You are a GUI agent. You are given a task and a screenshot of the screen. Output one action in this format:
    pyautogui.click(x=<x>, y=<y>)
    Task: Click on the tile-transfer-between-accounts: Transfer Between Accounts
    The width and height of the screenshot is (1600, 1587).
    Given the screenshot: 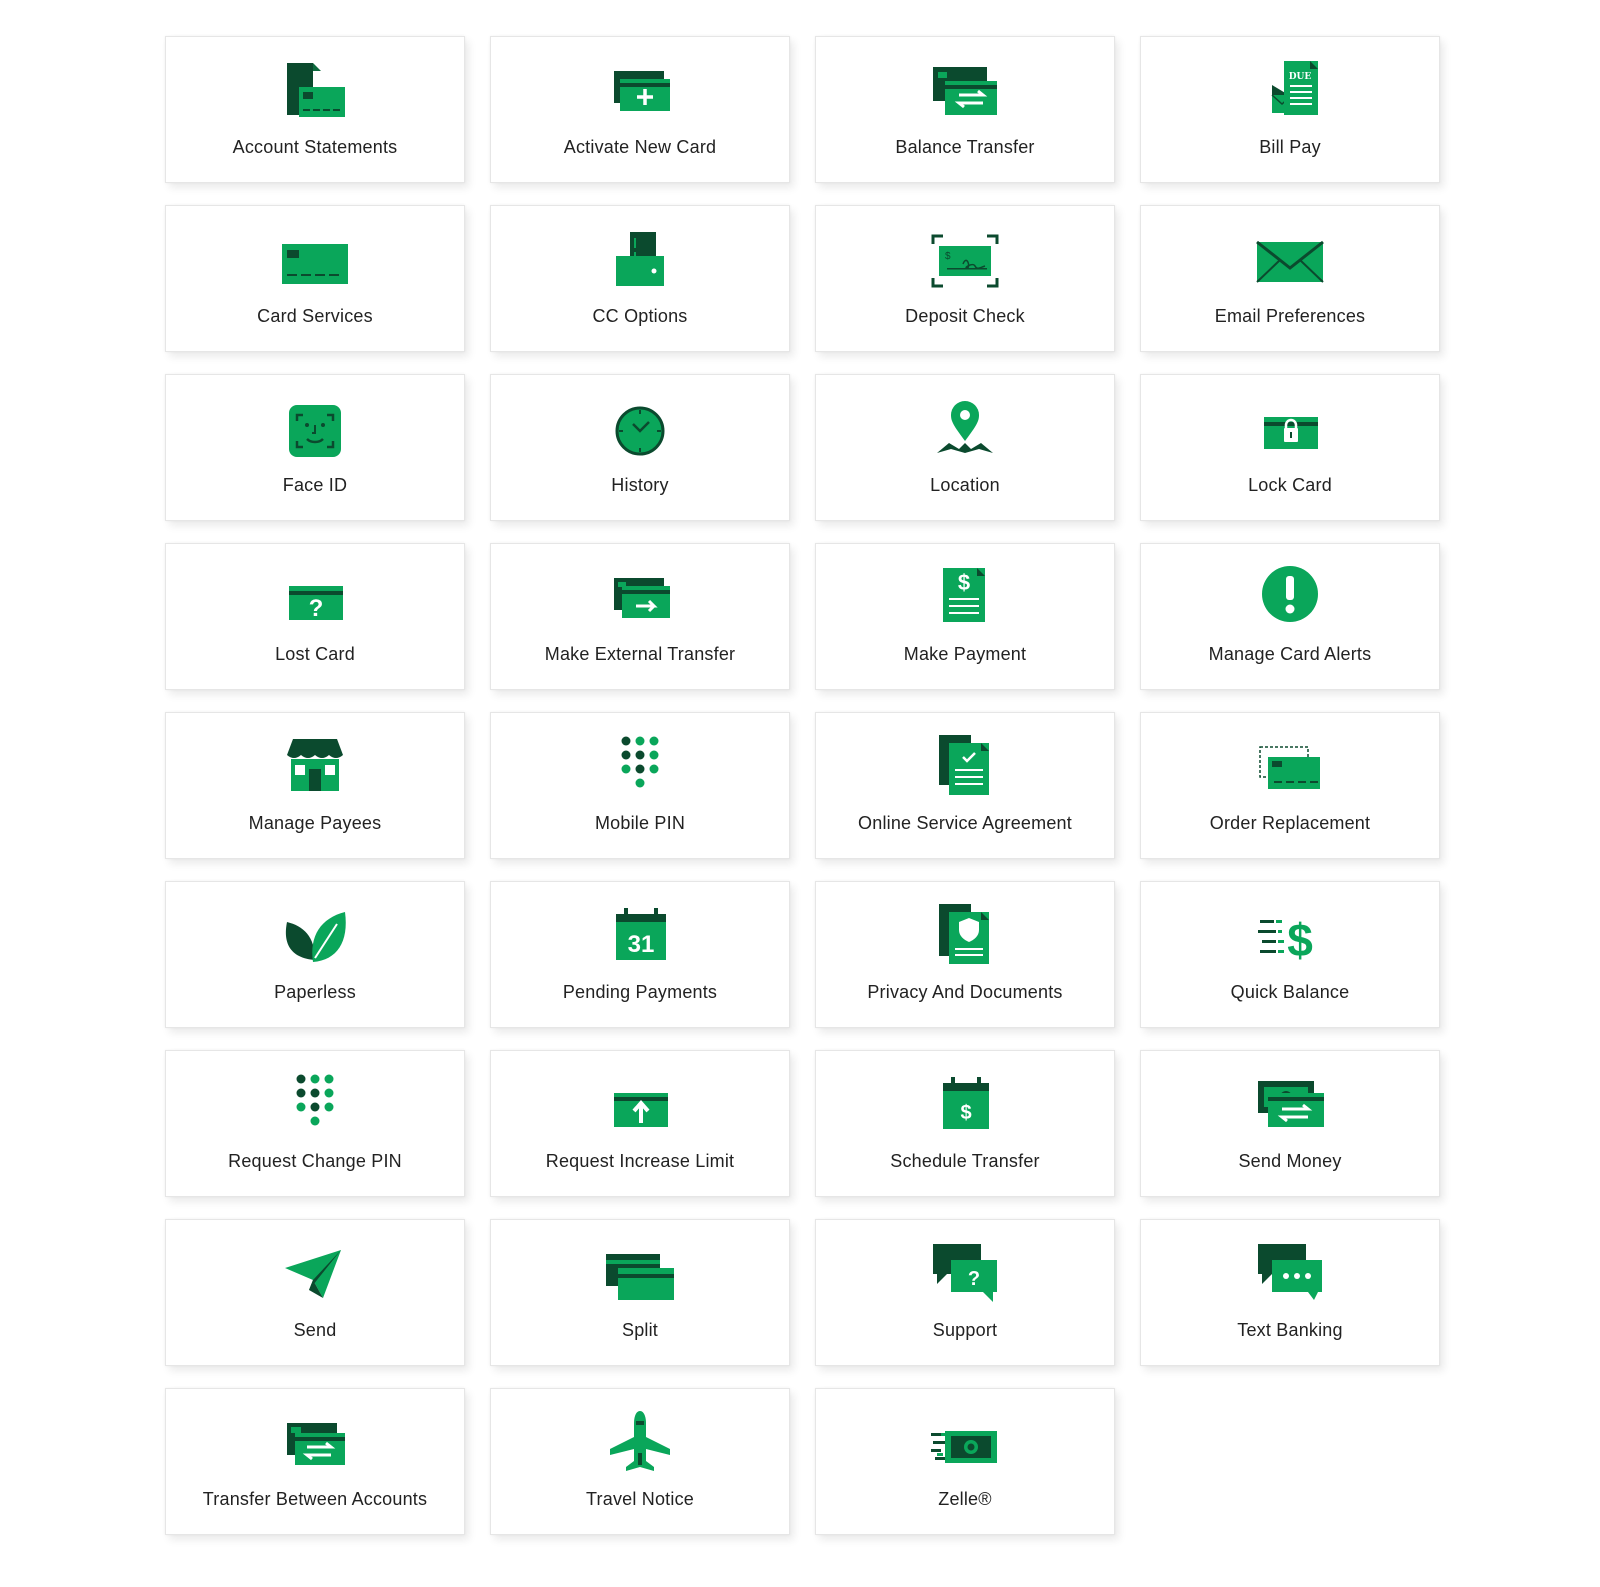 What is the action you would take?
    pyautogui.click(x=315, y=1461)
    